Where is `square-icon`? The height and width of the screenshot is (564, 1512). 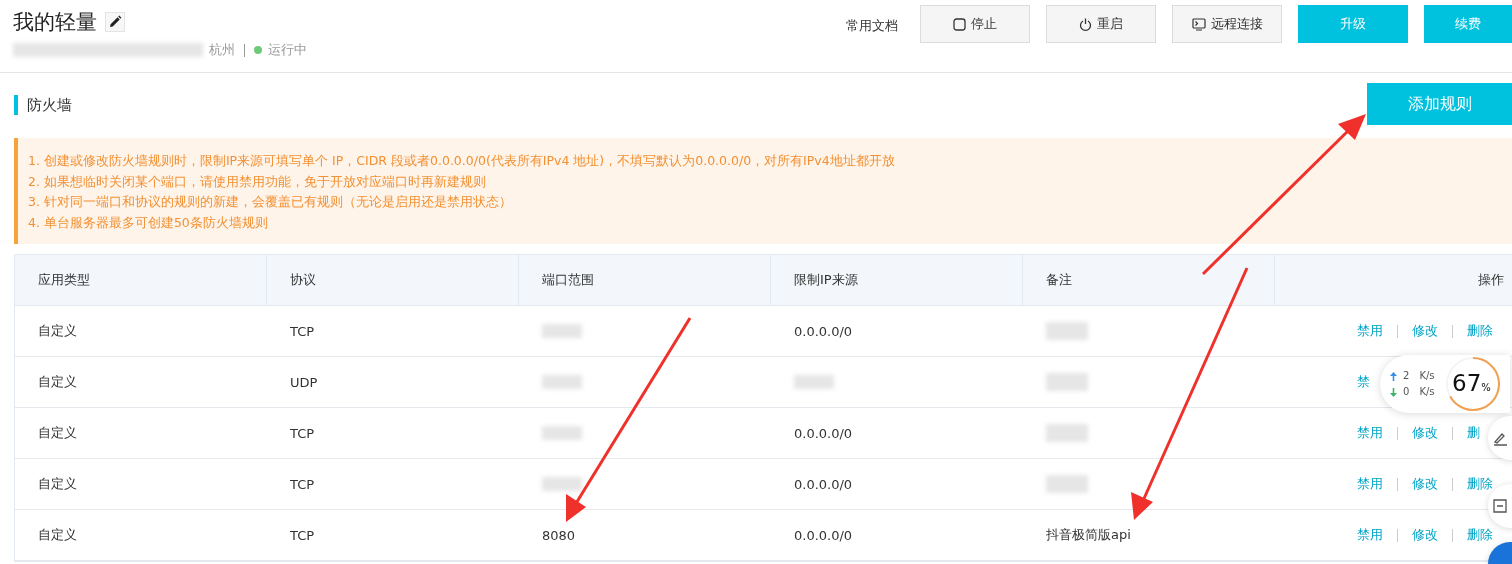
square-icon is located at coordinates (959, 24).